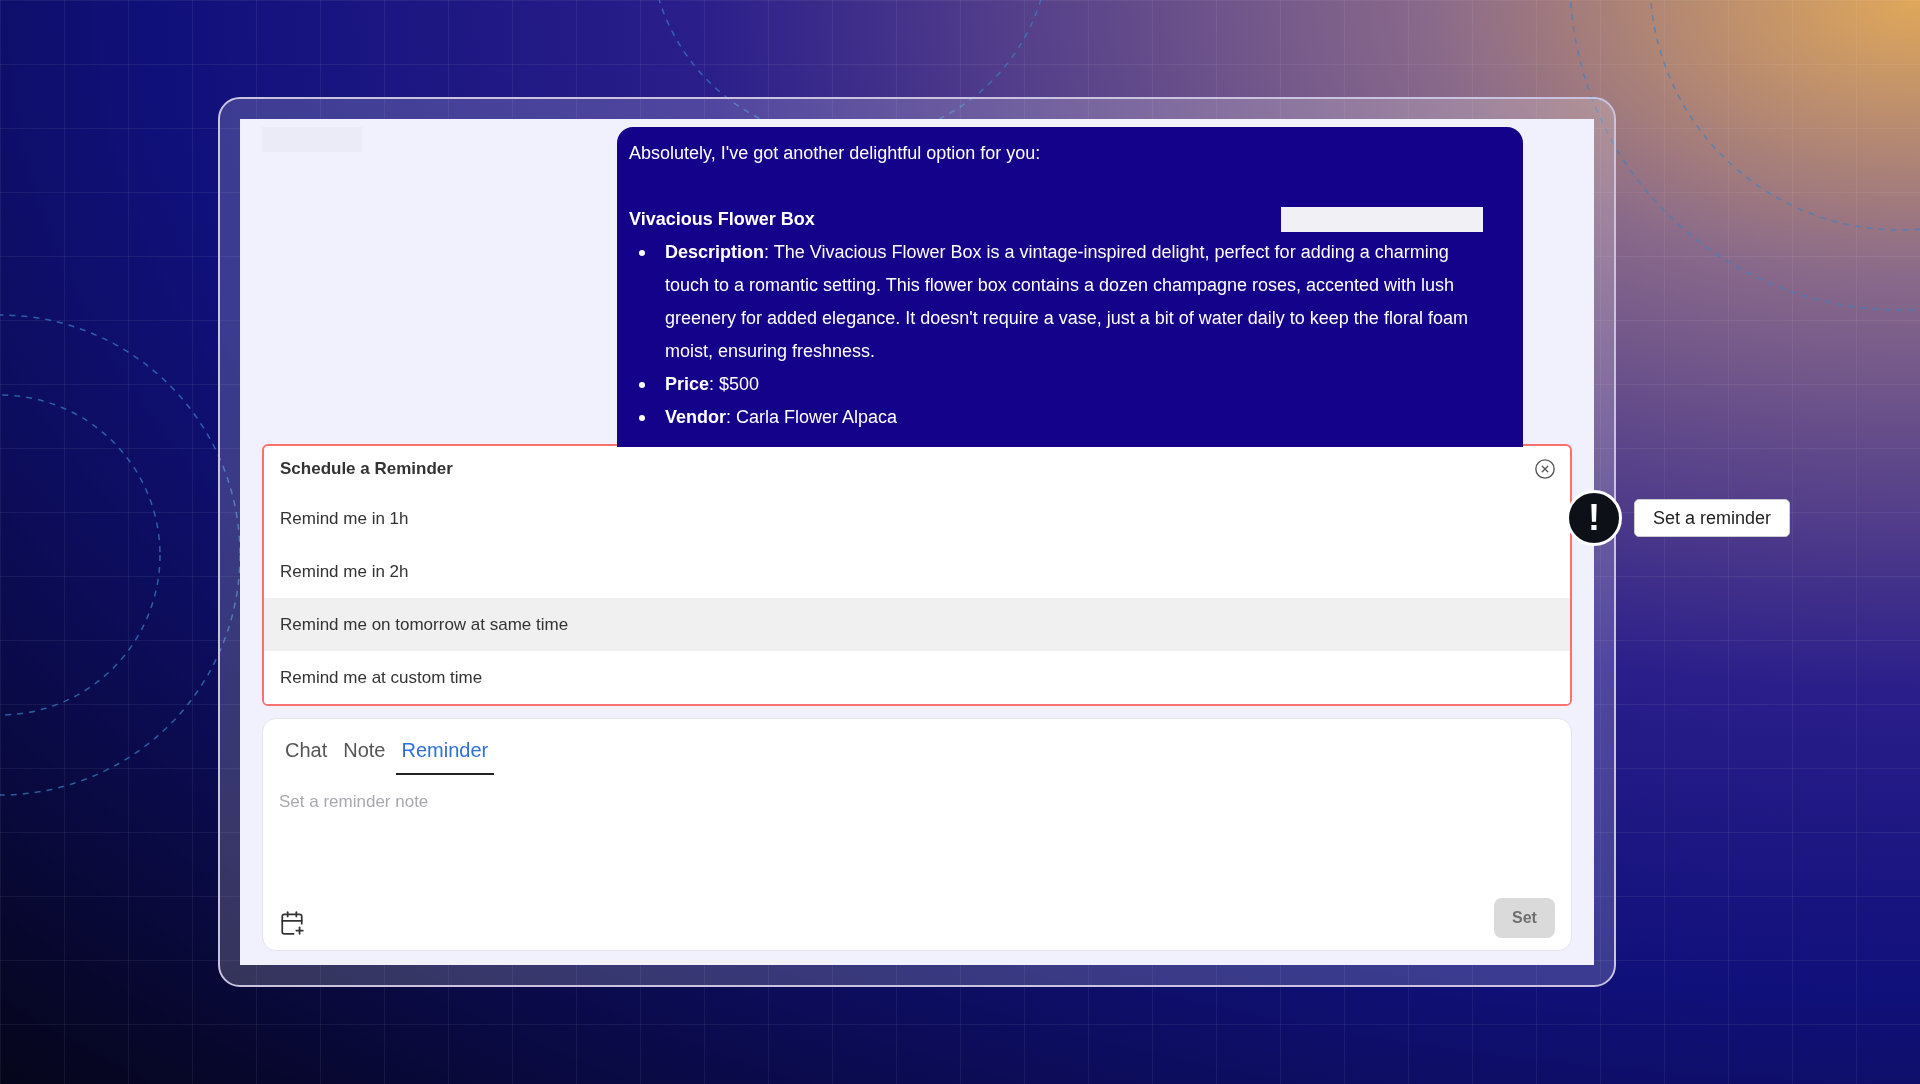 The image size is (1920, 1084). I want to click on message-intro: Absolutely, I've got another delightful option for you:, so click(835, 153).